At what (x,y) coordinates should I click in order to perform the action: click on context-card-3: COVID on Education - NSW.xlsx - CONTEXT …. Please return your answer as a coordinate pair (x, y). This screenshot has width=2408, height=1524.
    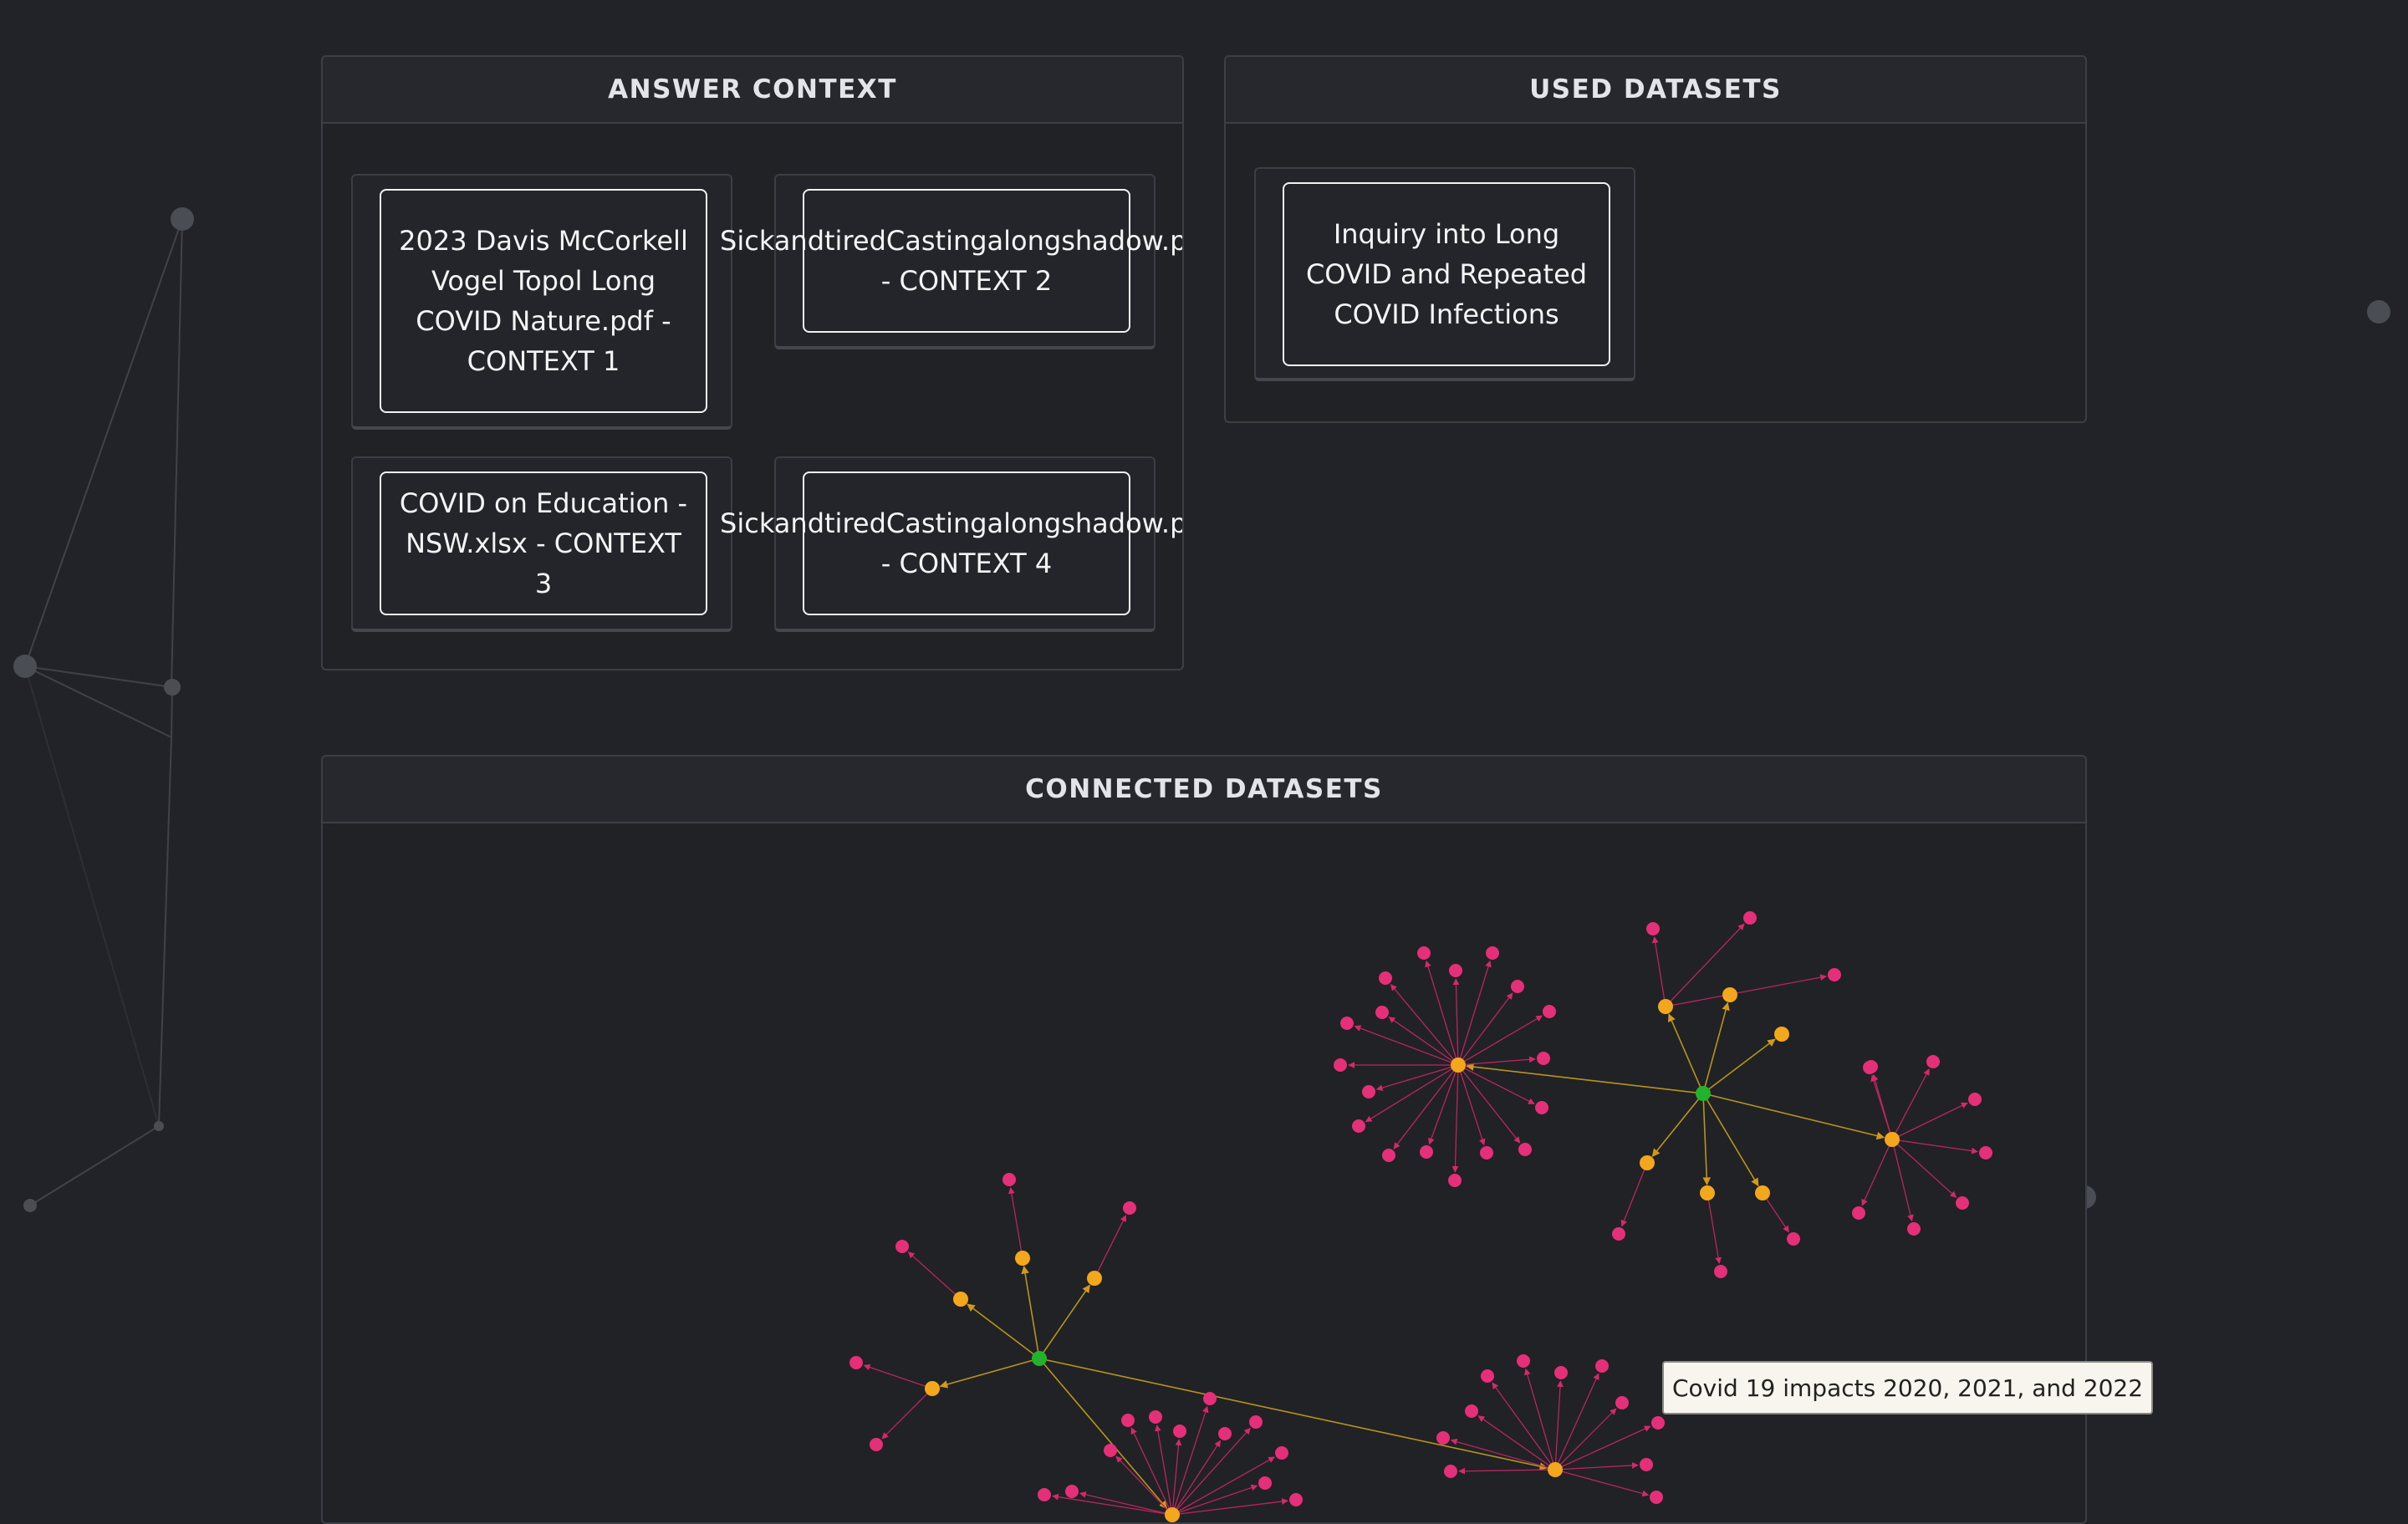
    Looking at the image, I should click on (542, 544).